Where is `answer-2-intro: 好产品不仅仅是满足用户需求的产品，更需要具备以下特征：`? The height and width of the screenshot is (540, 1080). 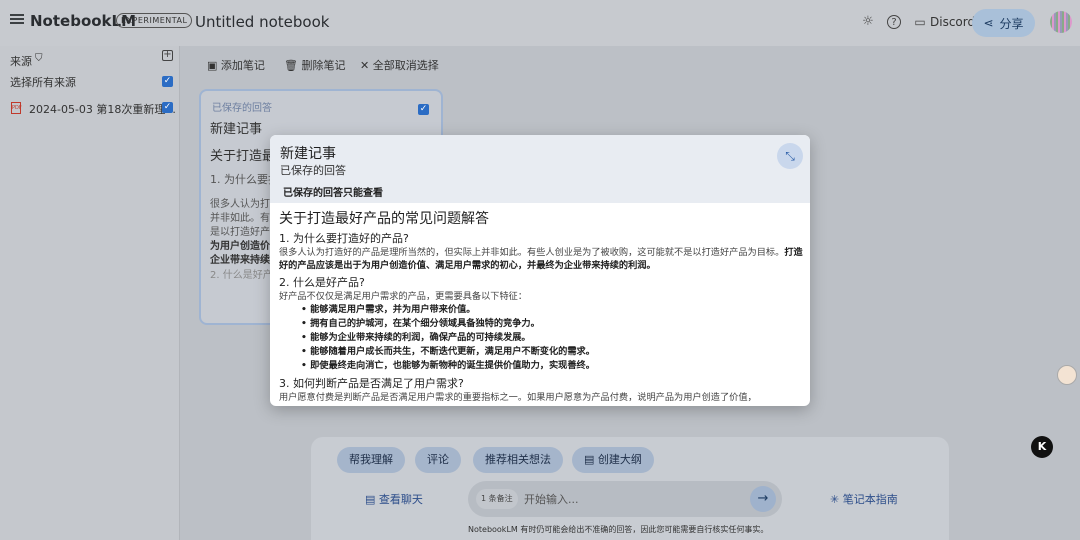
answer-2-intro: 好产品不仅仅是满足用户需求的产品，更需要具备以下特征： is located at coordinates (403, 296).